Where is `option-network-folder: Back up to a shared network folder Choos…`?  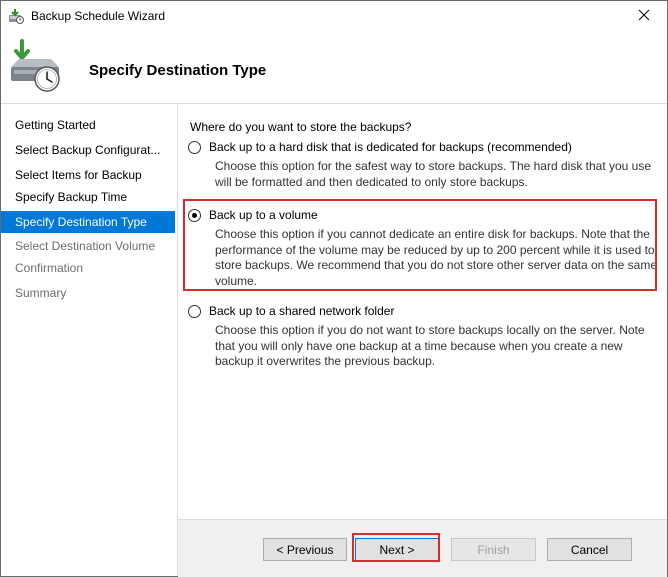
option-network-folder: Back up to a shared network folder Choos… is located at coordinates (423, 337).